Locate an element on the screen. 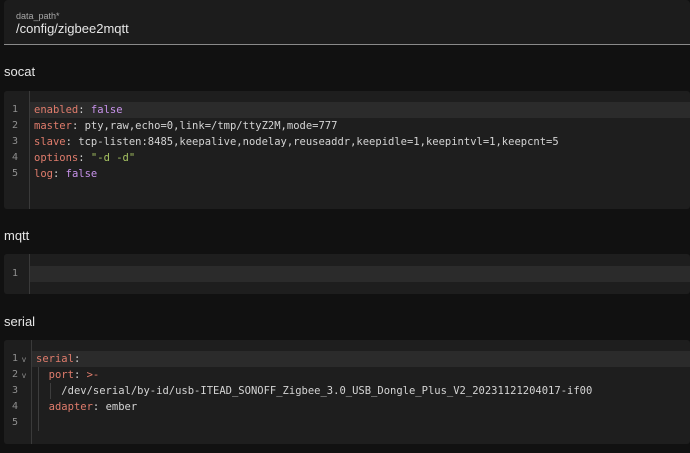  line-number-gutter: 1 2 3 4 5 is located at coordinates (17, 150).